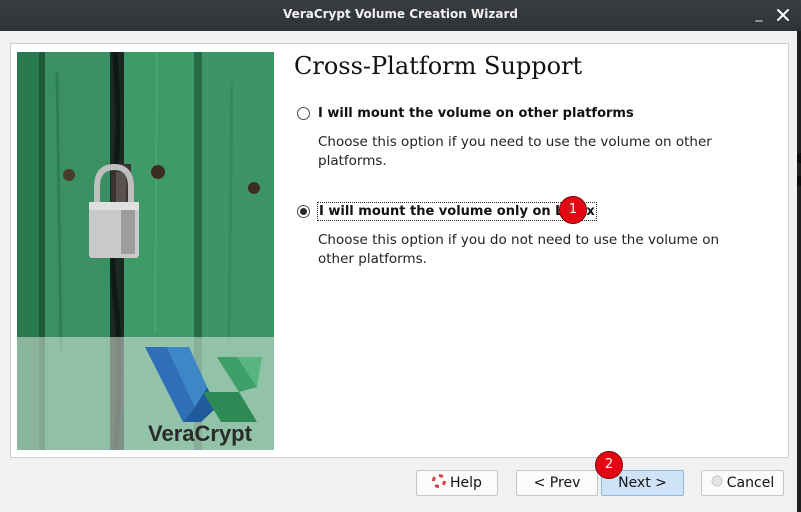 This screenshot has width=801, height=512. I want to click on background-window-edge, so click(799, 271).